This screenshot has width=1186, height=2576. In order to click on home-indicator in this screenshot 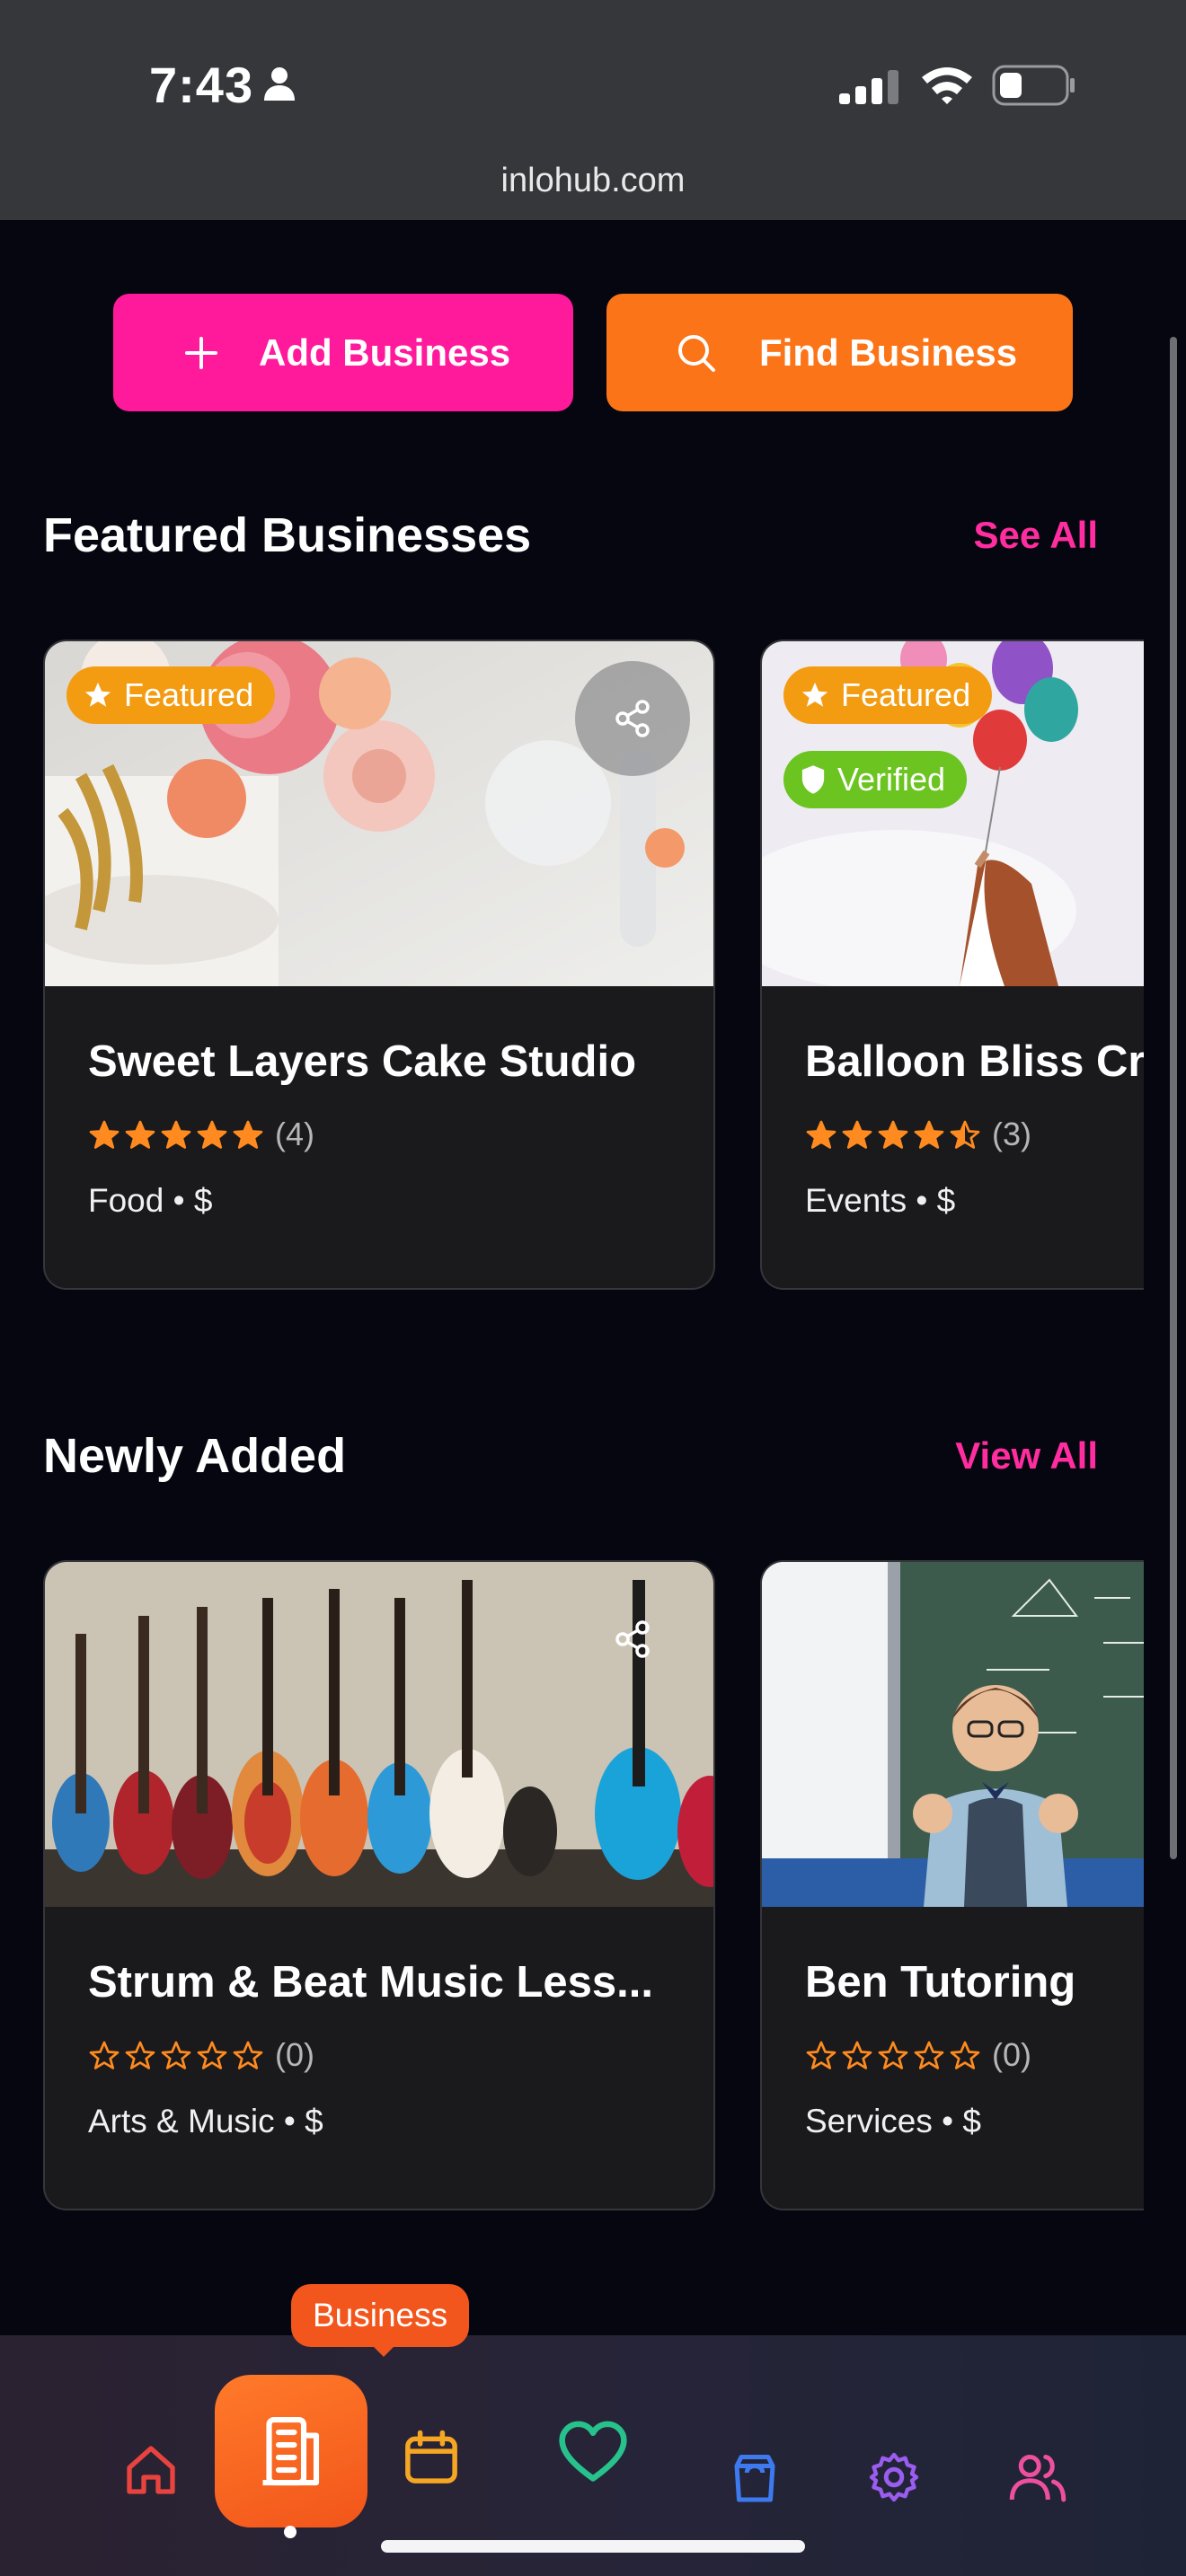, I will do `click(593, 2546)`.